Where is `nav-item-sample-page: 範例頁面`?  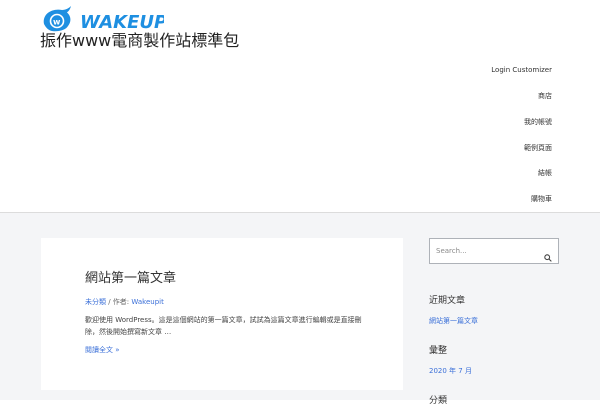
nav-item-sample-page: 範例頁面 is located at coordinates (538, 148).